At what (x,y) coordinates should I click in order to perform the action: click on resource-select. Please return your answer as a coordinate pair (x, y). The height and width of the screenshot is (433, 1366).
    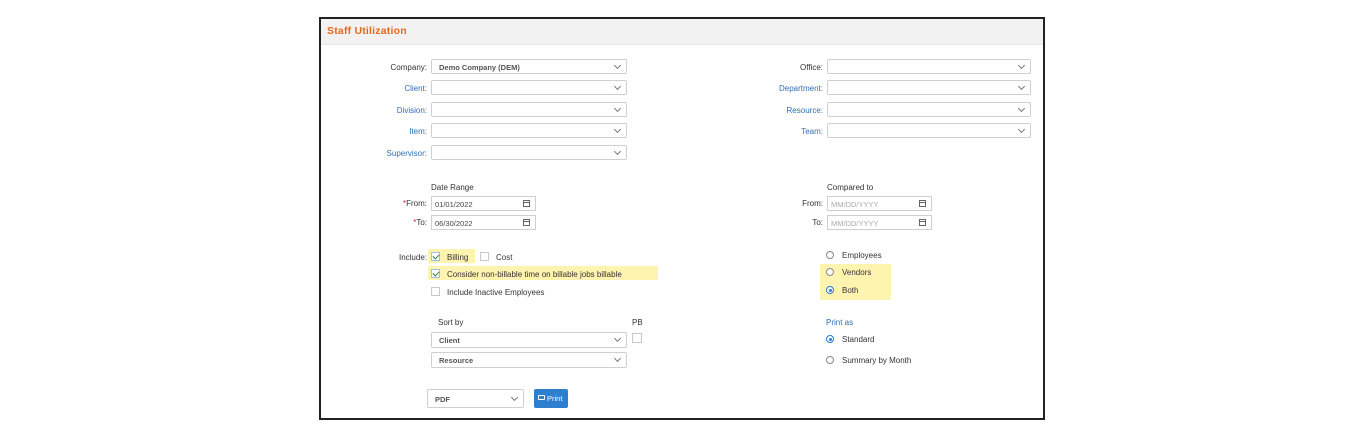
    Looking at the image, I should click on (929, 109).